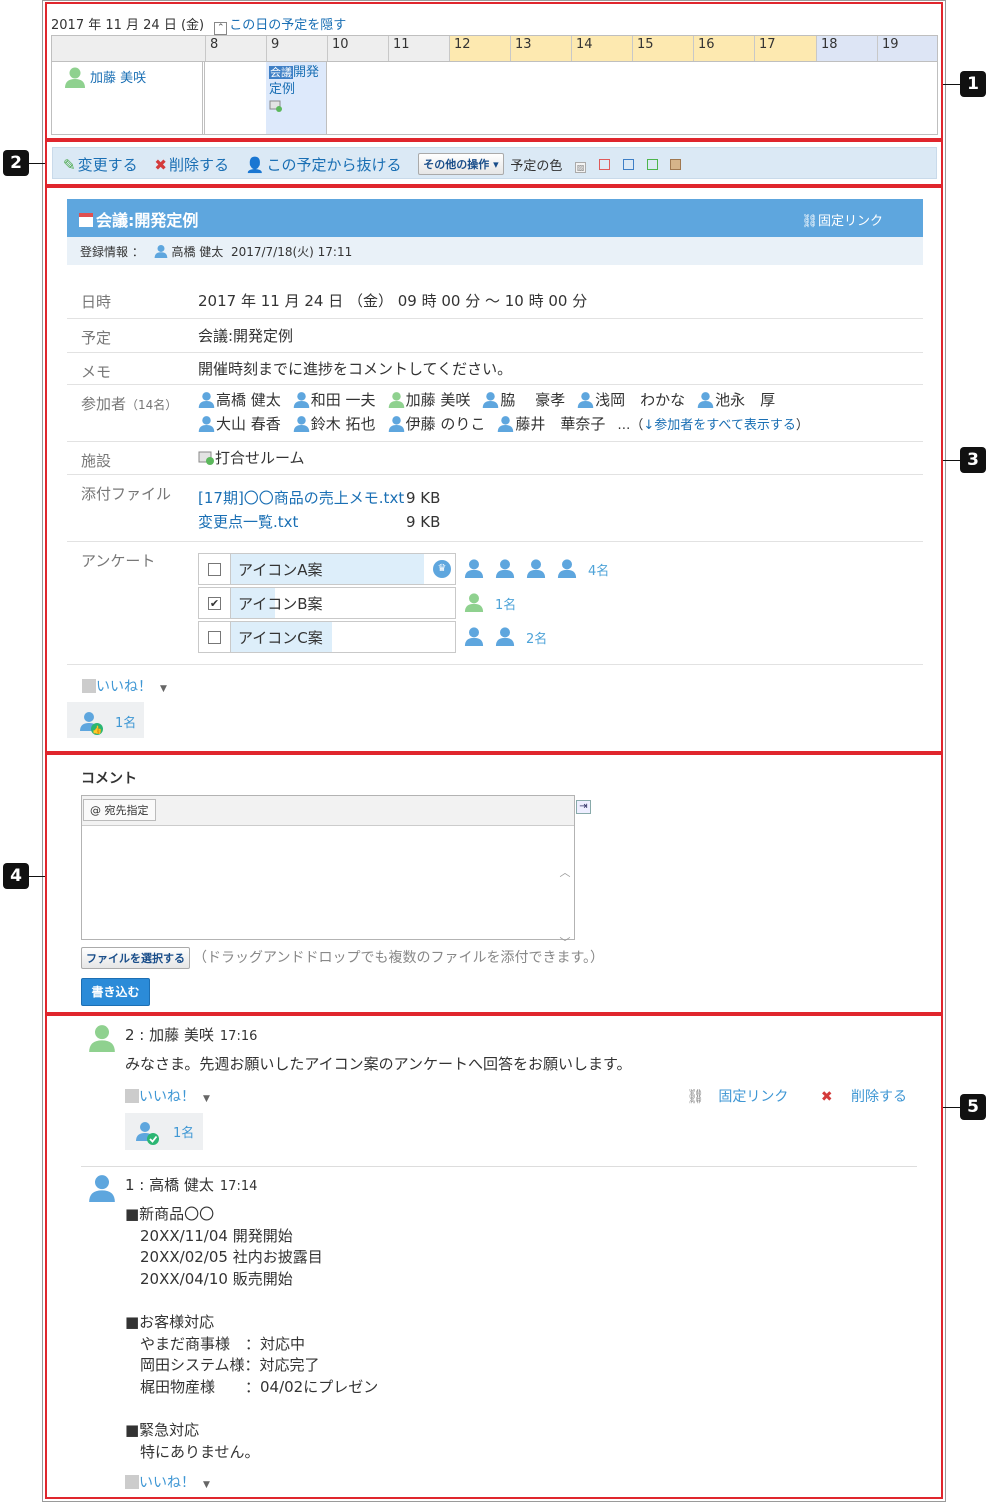 This screenshot has height=1502, width=990. I want to click on survey-option: ✔ アイコンB案 1名, so click(560, 603).